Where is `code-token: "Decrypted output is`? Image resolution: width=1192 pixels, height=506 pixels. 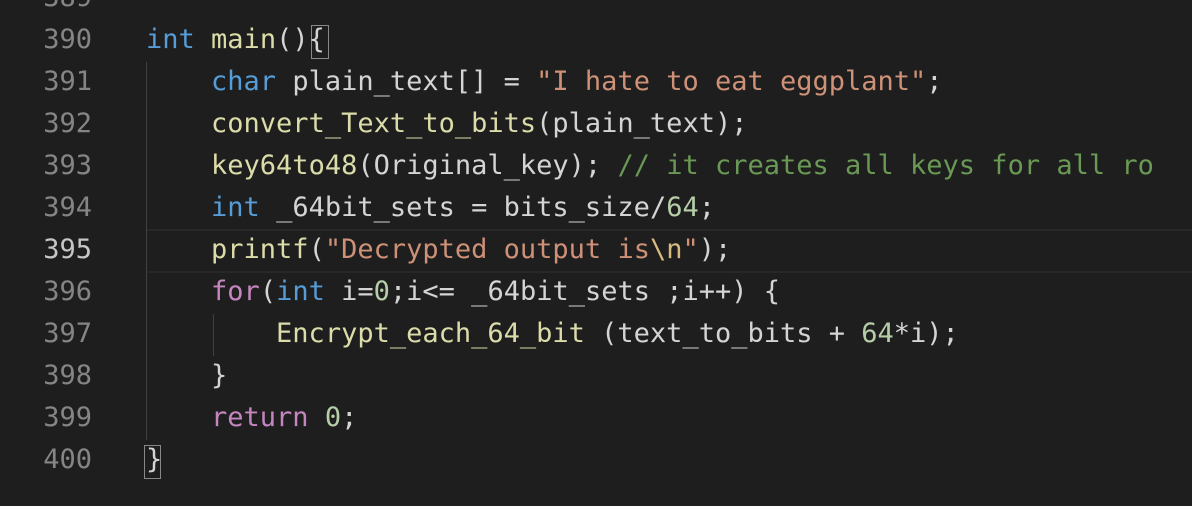
code-token: "Decrypted output is is located at coordinates (487, 249).